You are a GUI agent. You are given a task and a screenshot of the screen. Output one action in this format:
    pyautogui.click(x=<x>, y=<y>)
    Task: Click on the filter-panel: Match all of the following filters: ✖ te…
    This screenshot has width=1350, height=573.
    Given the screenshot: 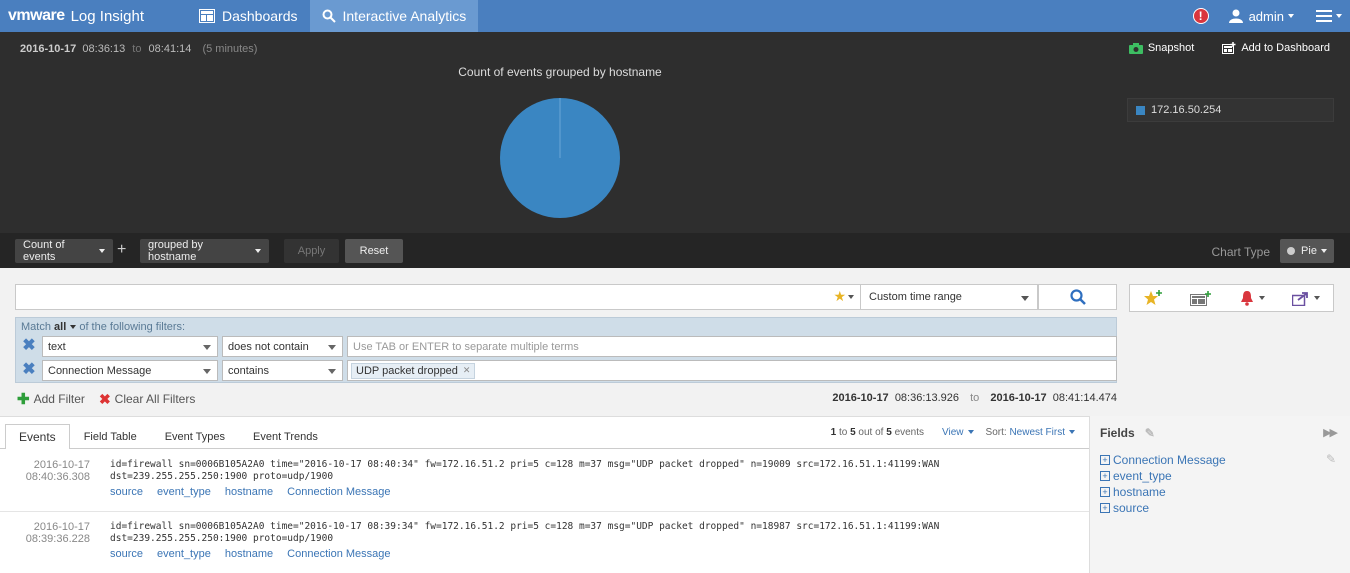 What is the action you would take?
    pyautogui.click(x=566, y=350)
    